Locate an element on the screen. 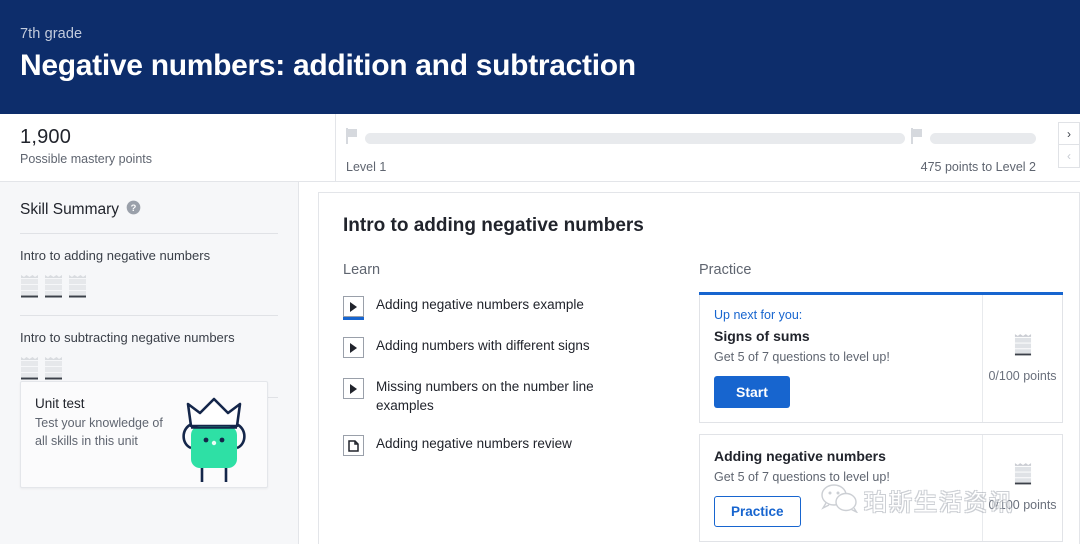 The height and width of the screenshot is (545, 1080). level-nav-arrows: › ‹ is located at coordinates (1069, 145).